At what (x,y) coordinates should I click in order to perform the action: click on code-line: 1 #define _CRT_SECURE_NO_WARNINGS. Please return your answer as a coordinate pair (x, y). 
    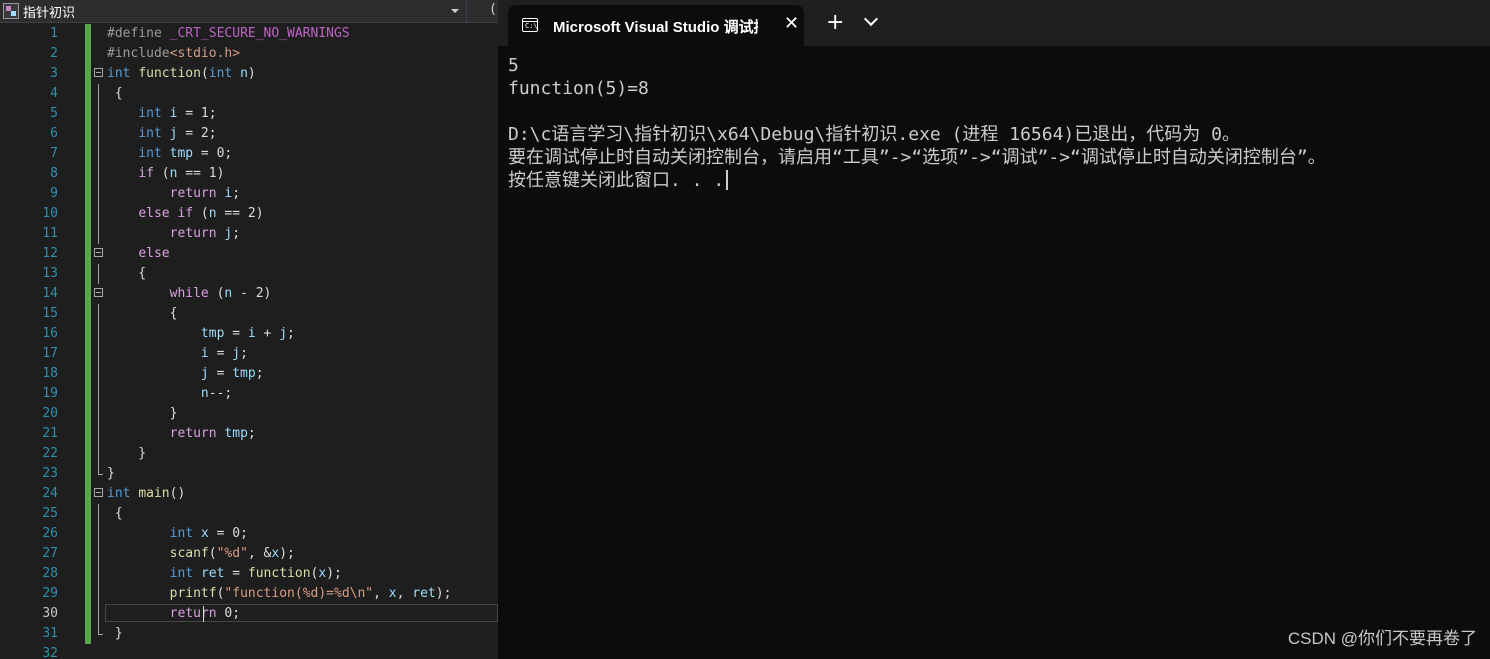
    Looking at the image, I should click on (249, 34).